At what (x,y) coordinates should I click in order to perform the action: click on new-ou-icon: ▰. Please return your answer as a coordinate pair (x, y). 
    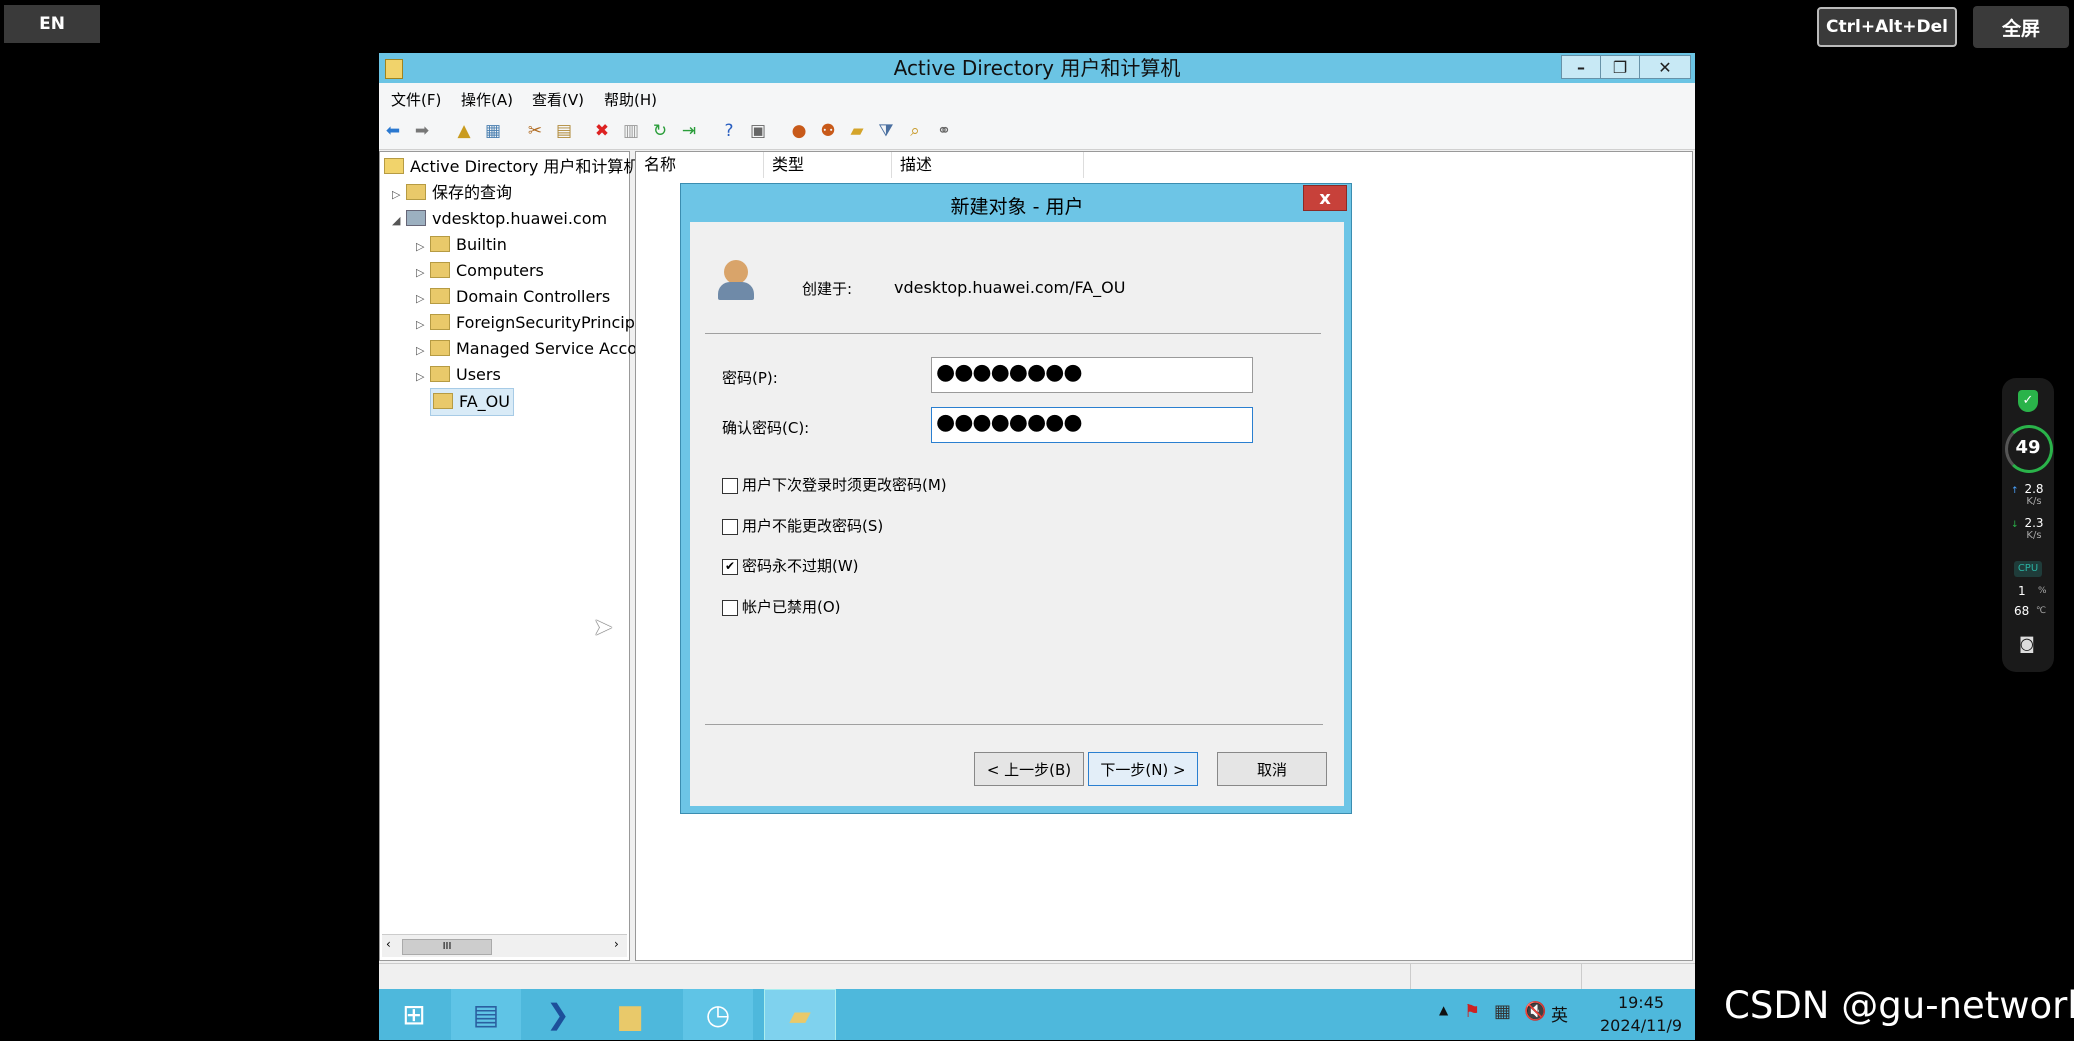
    Looking at the image, I should click on (857, 131).